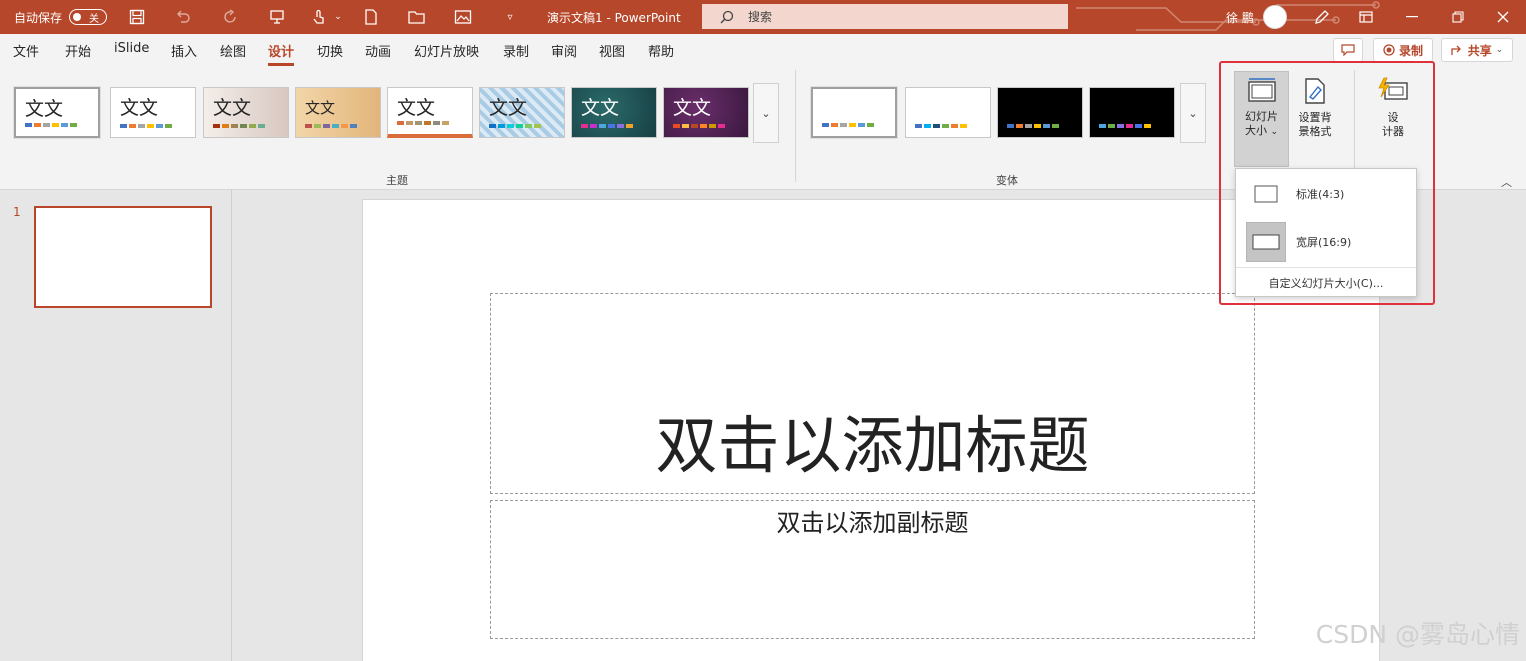  Describe the element at coordinates (1412, 17) in the screenshot. I see `minimize-icon` at that location.